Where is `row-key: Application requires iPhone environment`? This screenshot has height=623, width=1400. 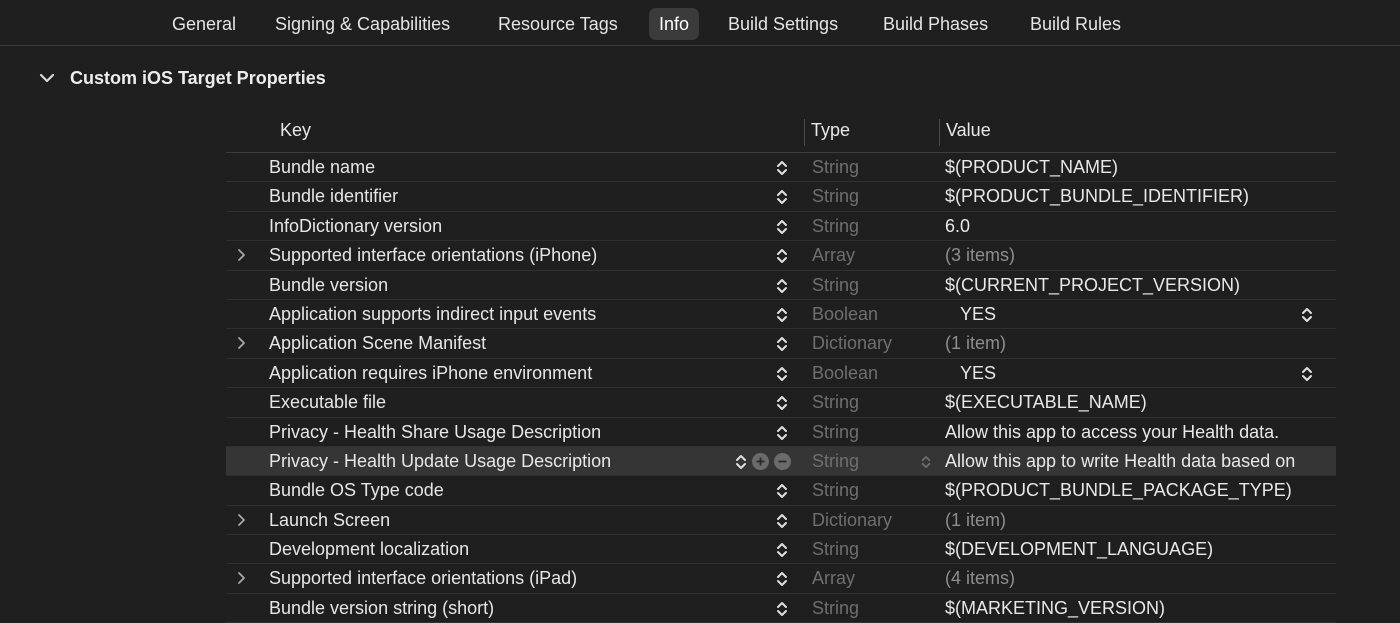
row-key: Application requires iPhone environment is located at coordinates (430, 373).